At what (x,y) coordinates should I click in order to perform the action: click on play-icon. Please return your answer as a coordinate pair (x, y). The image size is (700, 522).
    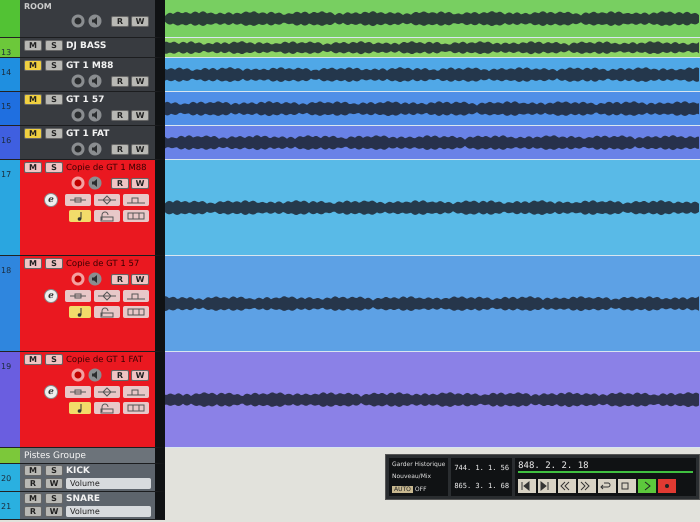
    Looking at the image, I should click on (647, 485).